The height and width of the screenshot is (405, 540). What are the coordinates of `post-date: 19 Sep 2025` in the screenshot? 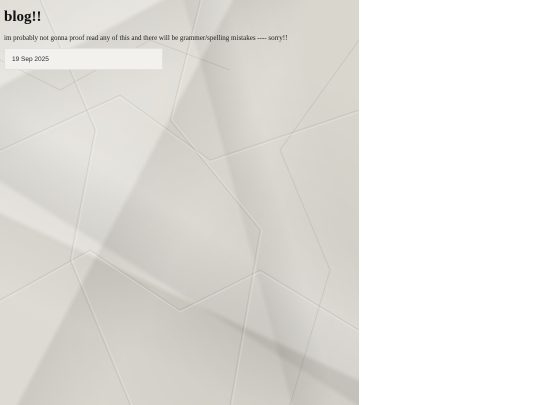 It's located at (30, 59).